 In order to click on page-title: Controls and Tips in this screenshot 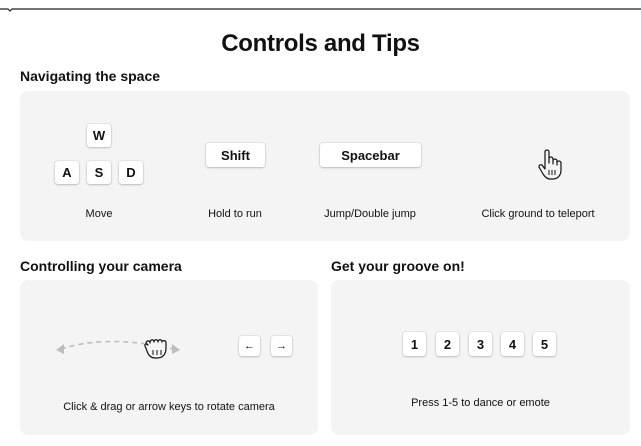, I will do `click(320, 43)`.